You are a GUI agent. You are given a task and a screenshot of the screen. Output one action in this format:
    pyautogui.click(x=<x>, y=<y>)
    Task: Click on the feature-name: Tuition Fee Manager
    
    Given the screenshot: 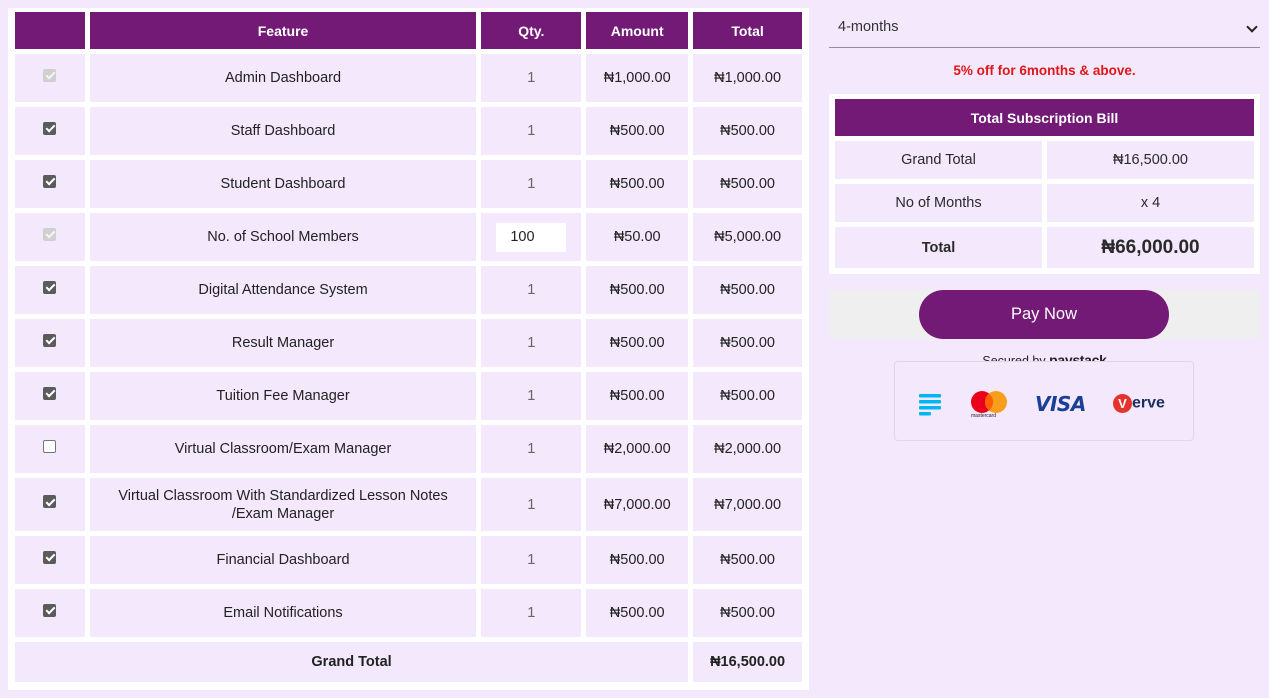 What is the action you would take?
    pyautogui.click(x=283, y=396)
    